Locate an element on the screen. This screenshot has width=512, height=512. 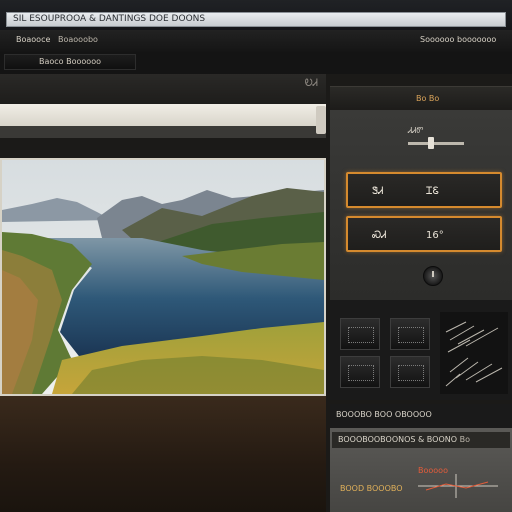
knob-indicator is located at coordinates (433, 274).